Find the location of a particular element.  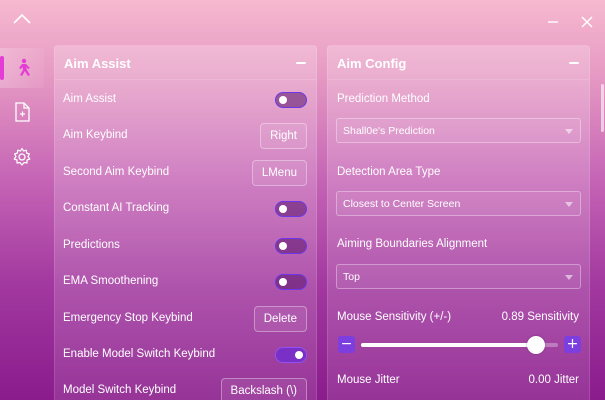

running-person-icon is located at coordinates (24, 67).